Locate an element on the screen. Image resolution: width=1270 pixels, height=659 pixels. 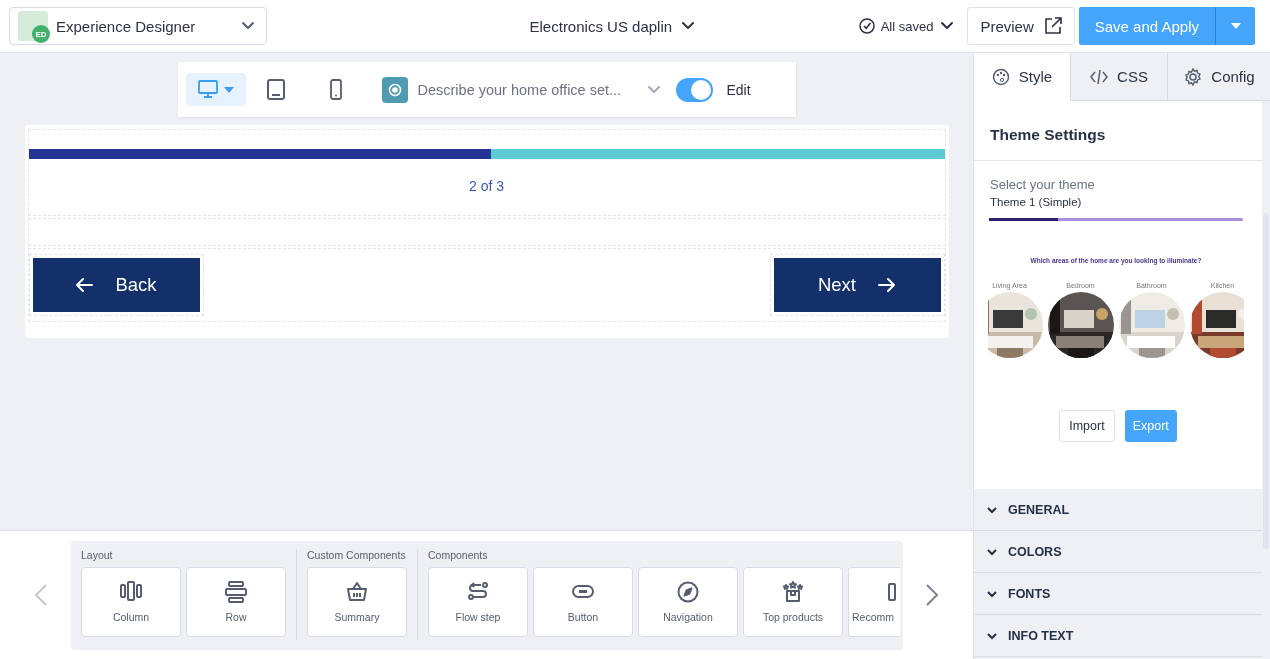
question-type-icon is located at coordinates (394, 89).